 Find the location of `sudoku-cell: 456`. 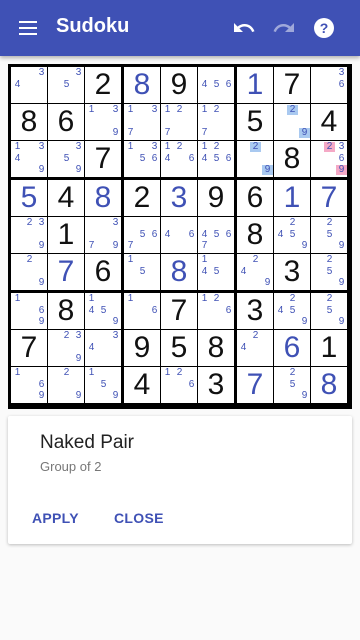

sudoku-cell: 456 is located at coordinates (216, 85).